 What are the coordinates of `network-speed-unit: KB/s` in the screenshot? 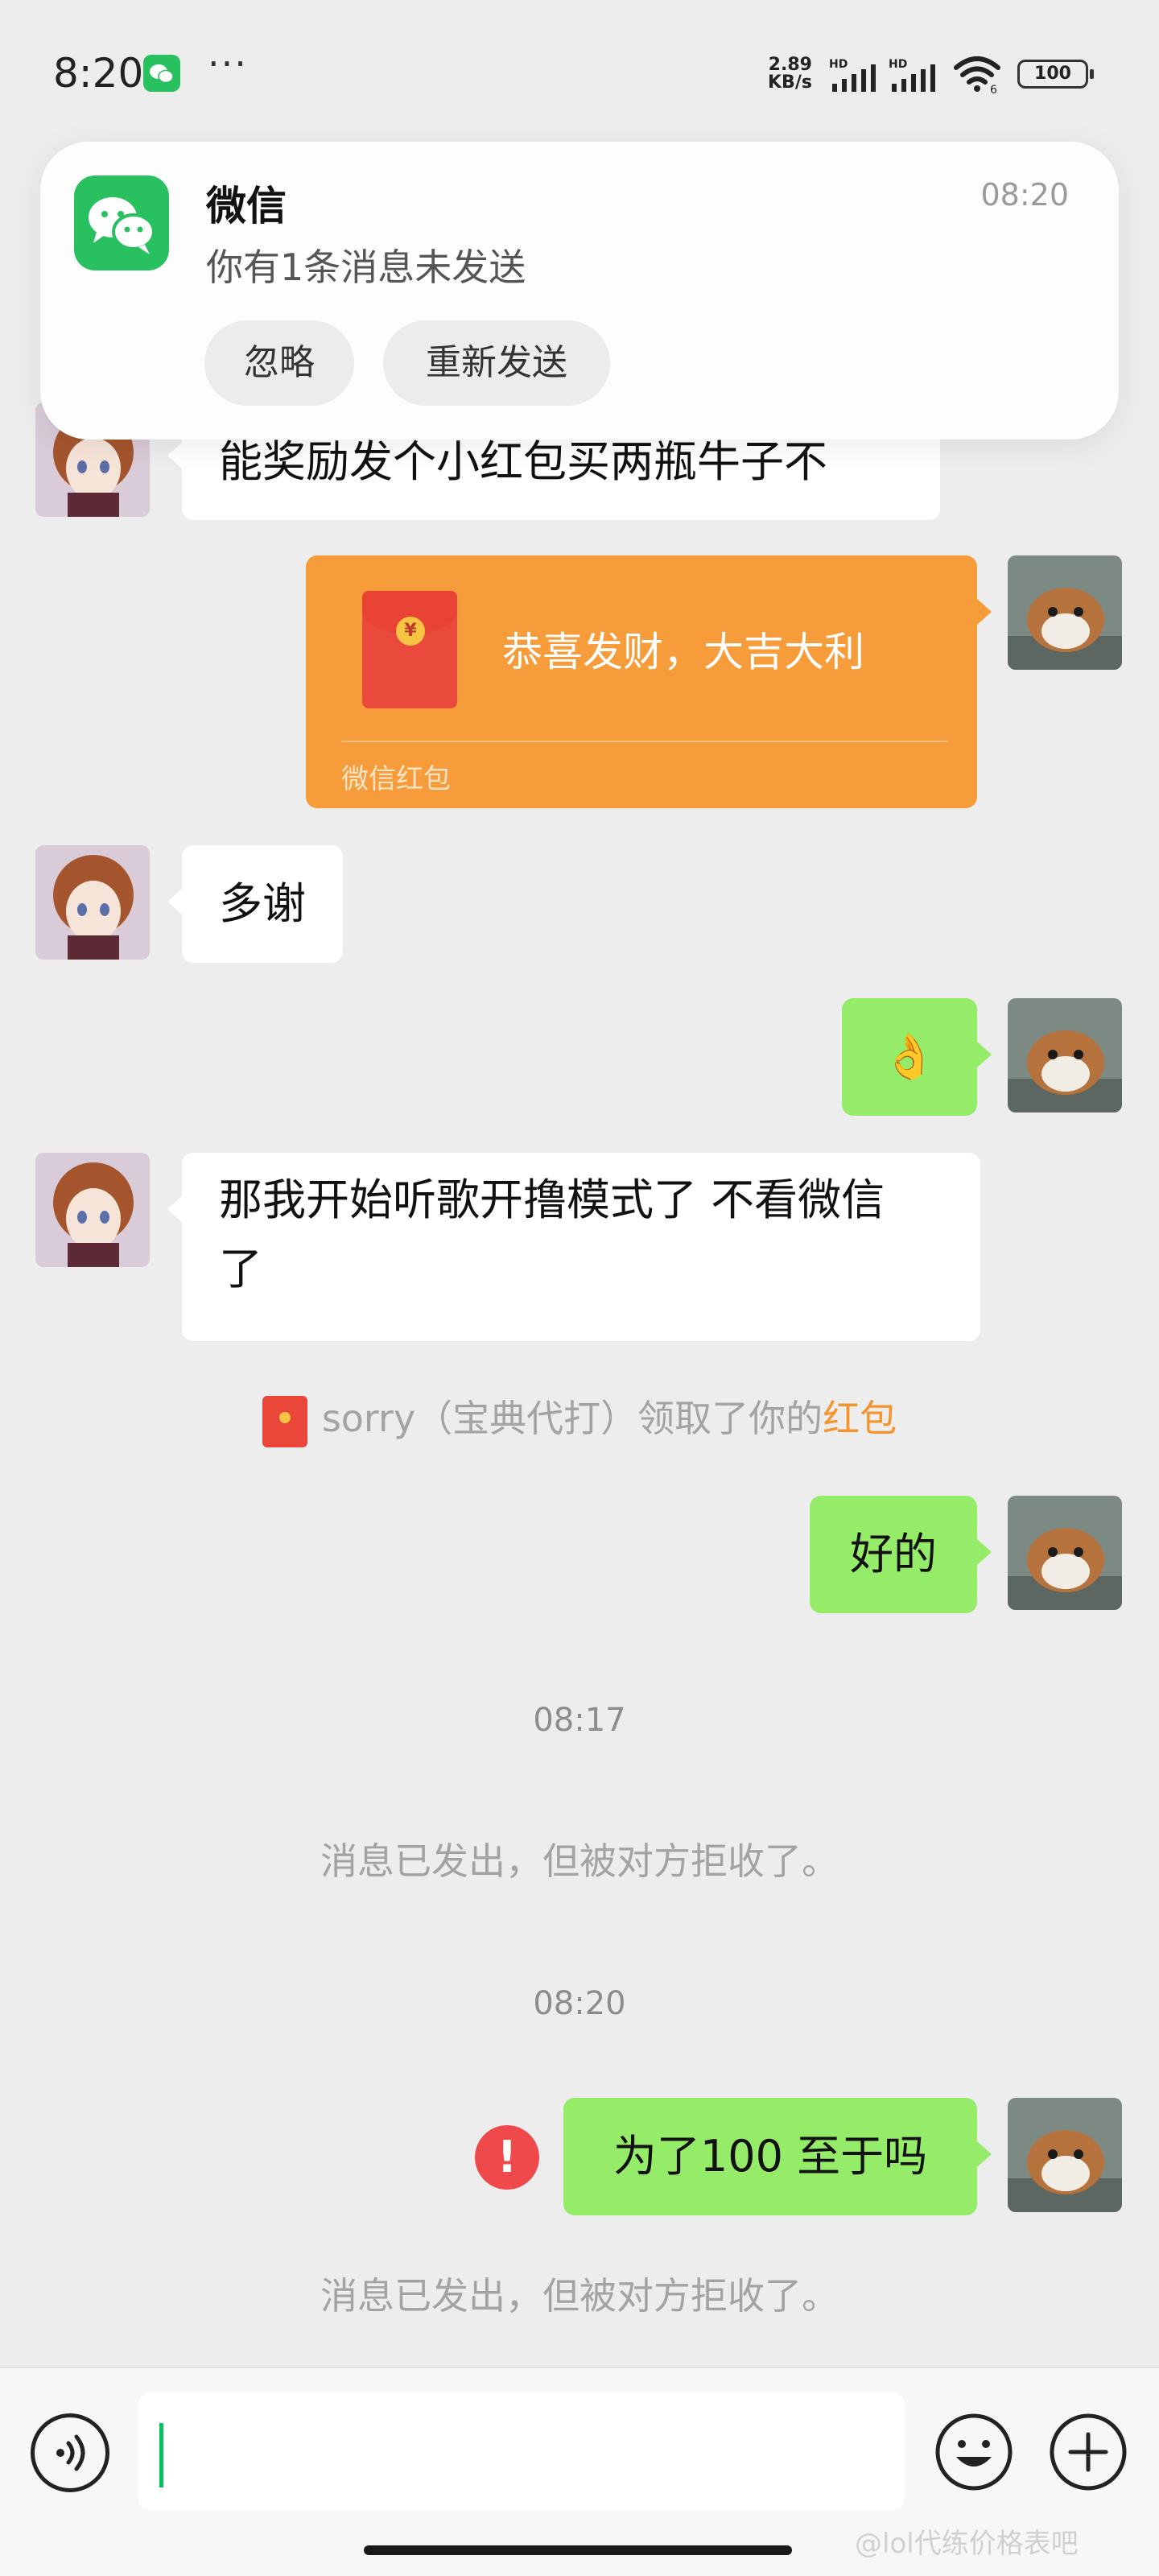 It's located at (790, 82).